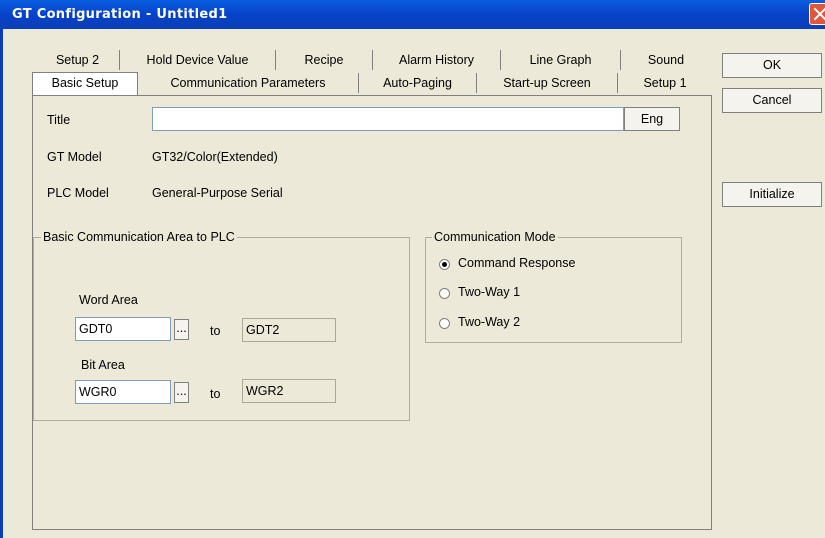 The height and width of the screenshot is (538, 825). What do you see at coordinates (324, 60) in the screenshot?
I see `tab-recipe: Recipe` at bounding box center [324, 60].